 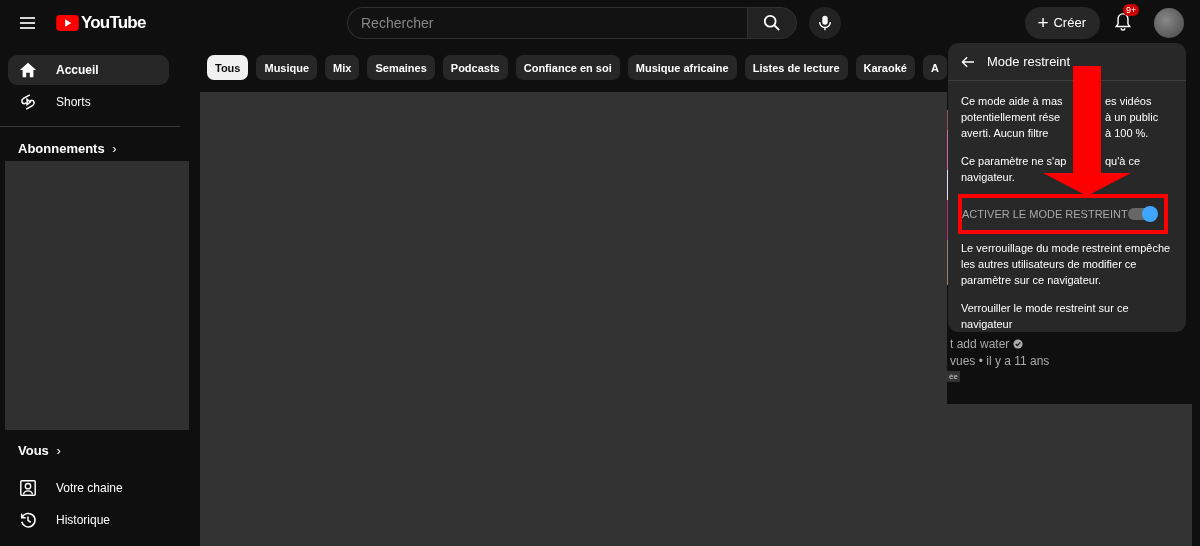 I want to click on microphone-icon, so click(x=825, y=22).